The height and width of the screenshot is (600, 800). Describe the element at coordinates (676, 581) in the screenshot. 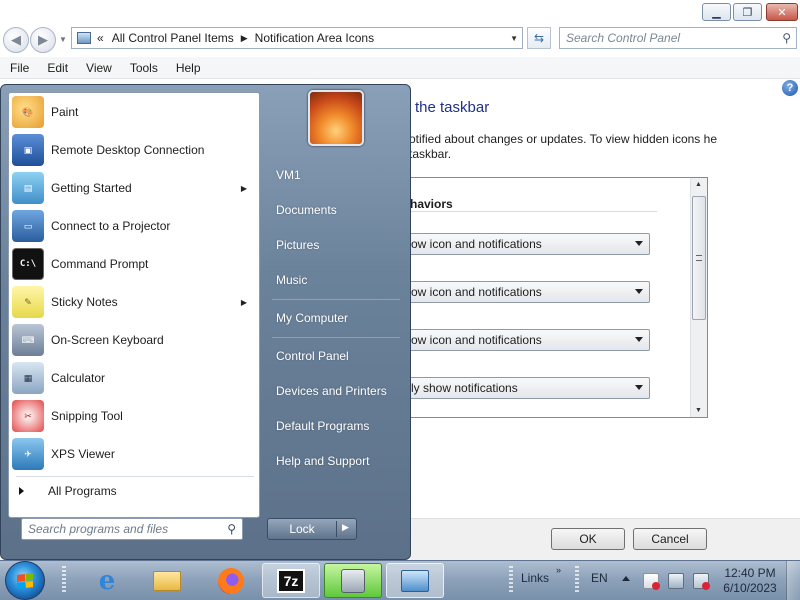

I see `network-icon` at that location.